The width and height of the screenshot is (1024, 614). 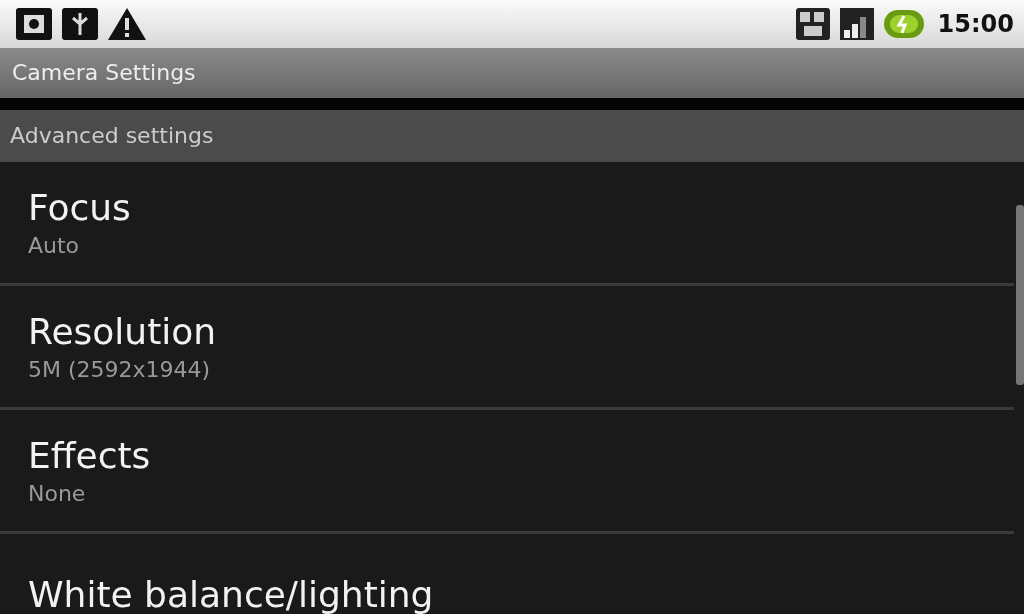 What do you see at coordinates (80, 24) in the screenshot?
I see `usb-icon` at bounding box center [80, 24].